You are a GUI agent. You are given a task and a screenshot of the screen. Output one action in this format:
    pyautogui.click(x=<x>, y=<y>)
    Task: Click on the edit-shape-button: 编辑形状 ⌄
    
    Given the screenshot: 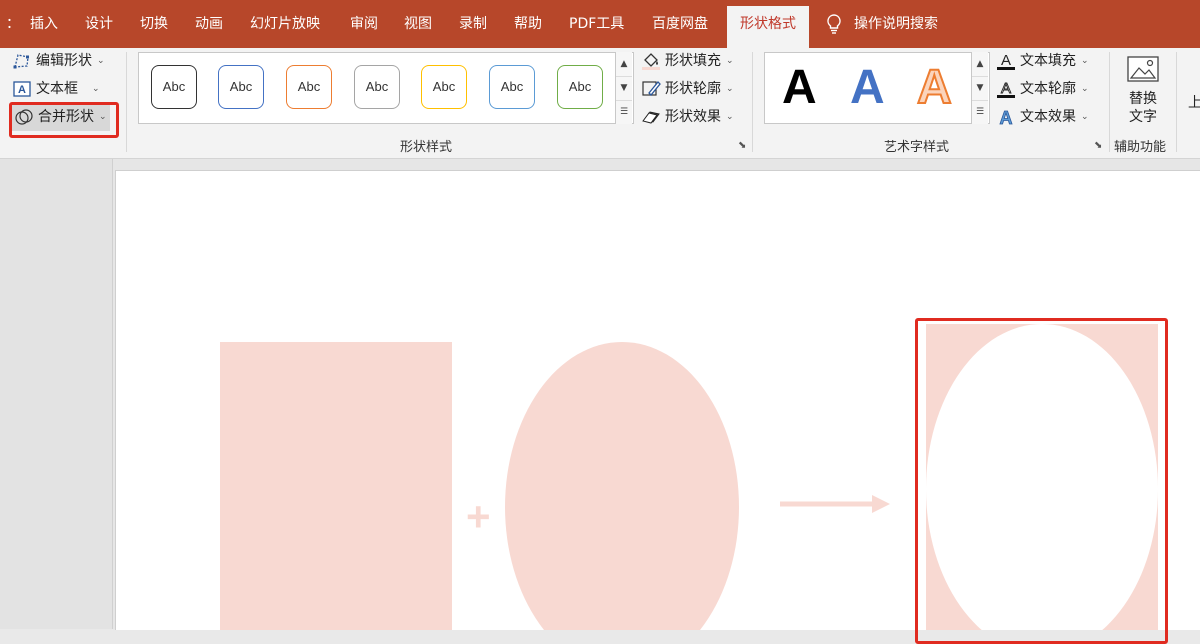 What is the action you would take?
    pyautogui.click(x=58, y=61)
    